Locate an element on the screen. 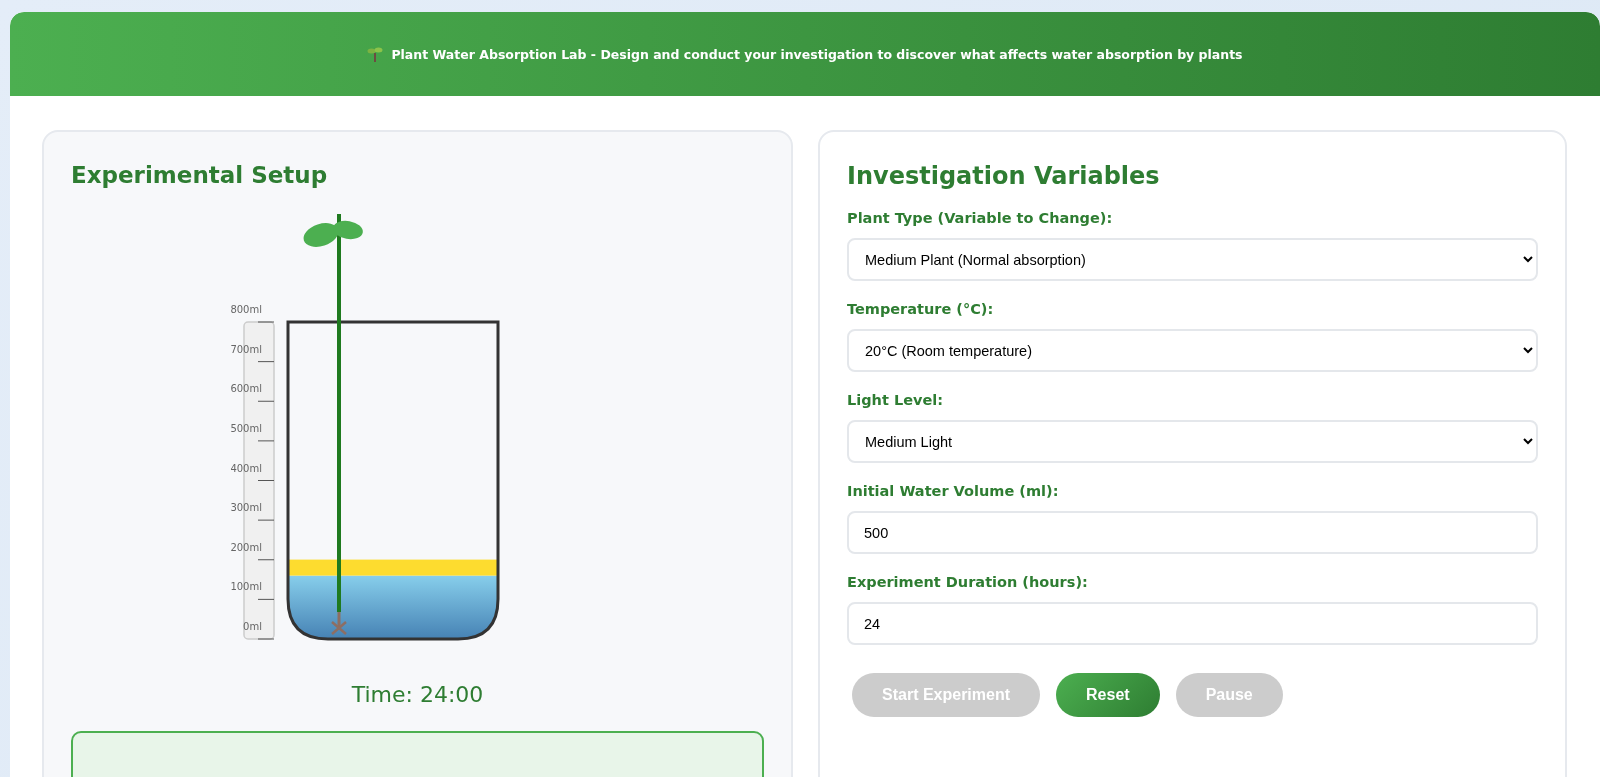 Image resolution: width=1600 pixels, height=777 pixels. action-button: Reset is located at coordinates (1108, 695).